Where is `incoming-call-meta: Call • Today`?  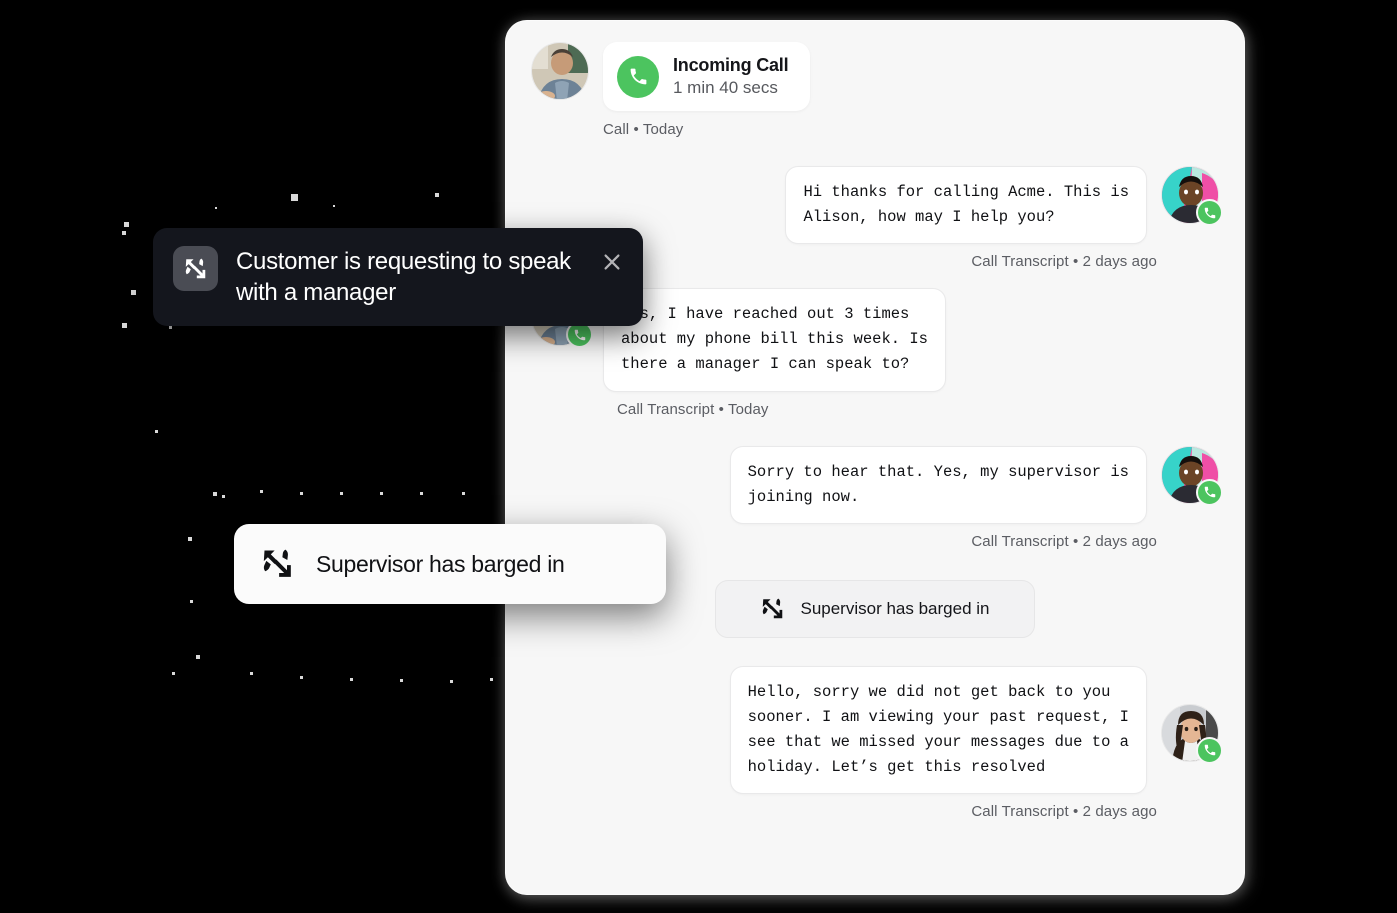
incoming-call-meta: Call • Today is located at coordinates (643, 129).